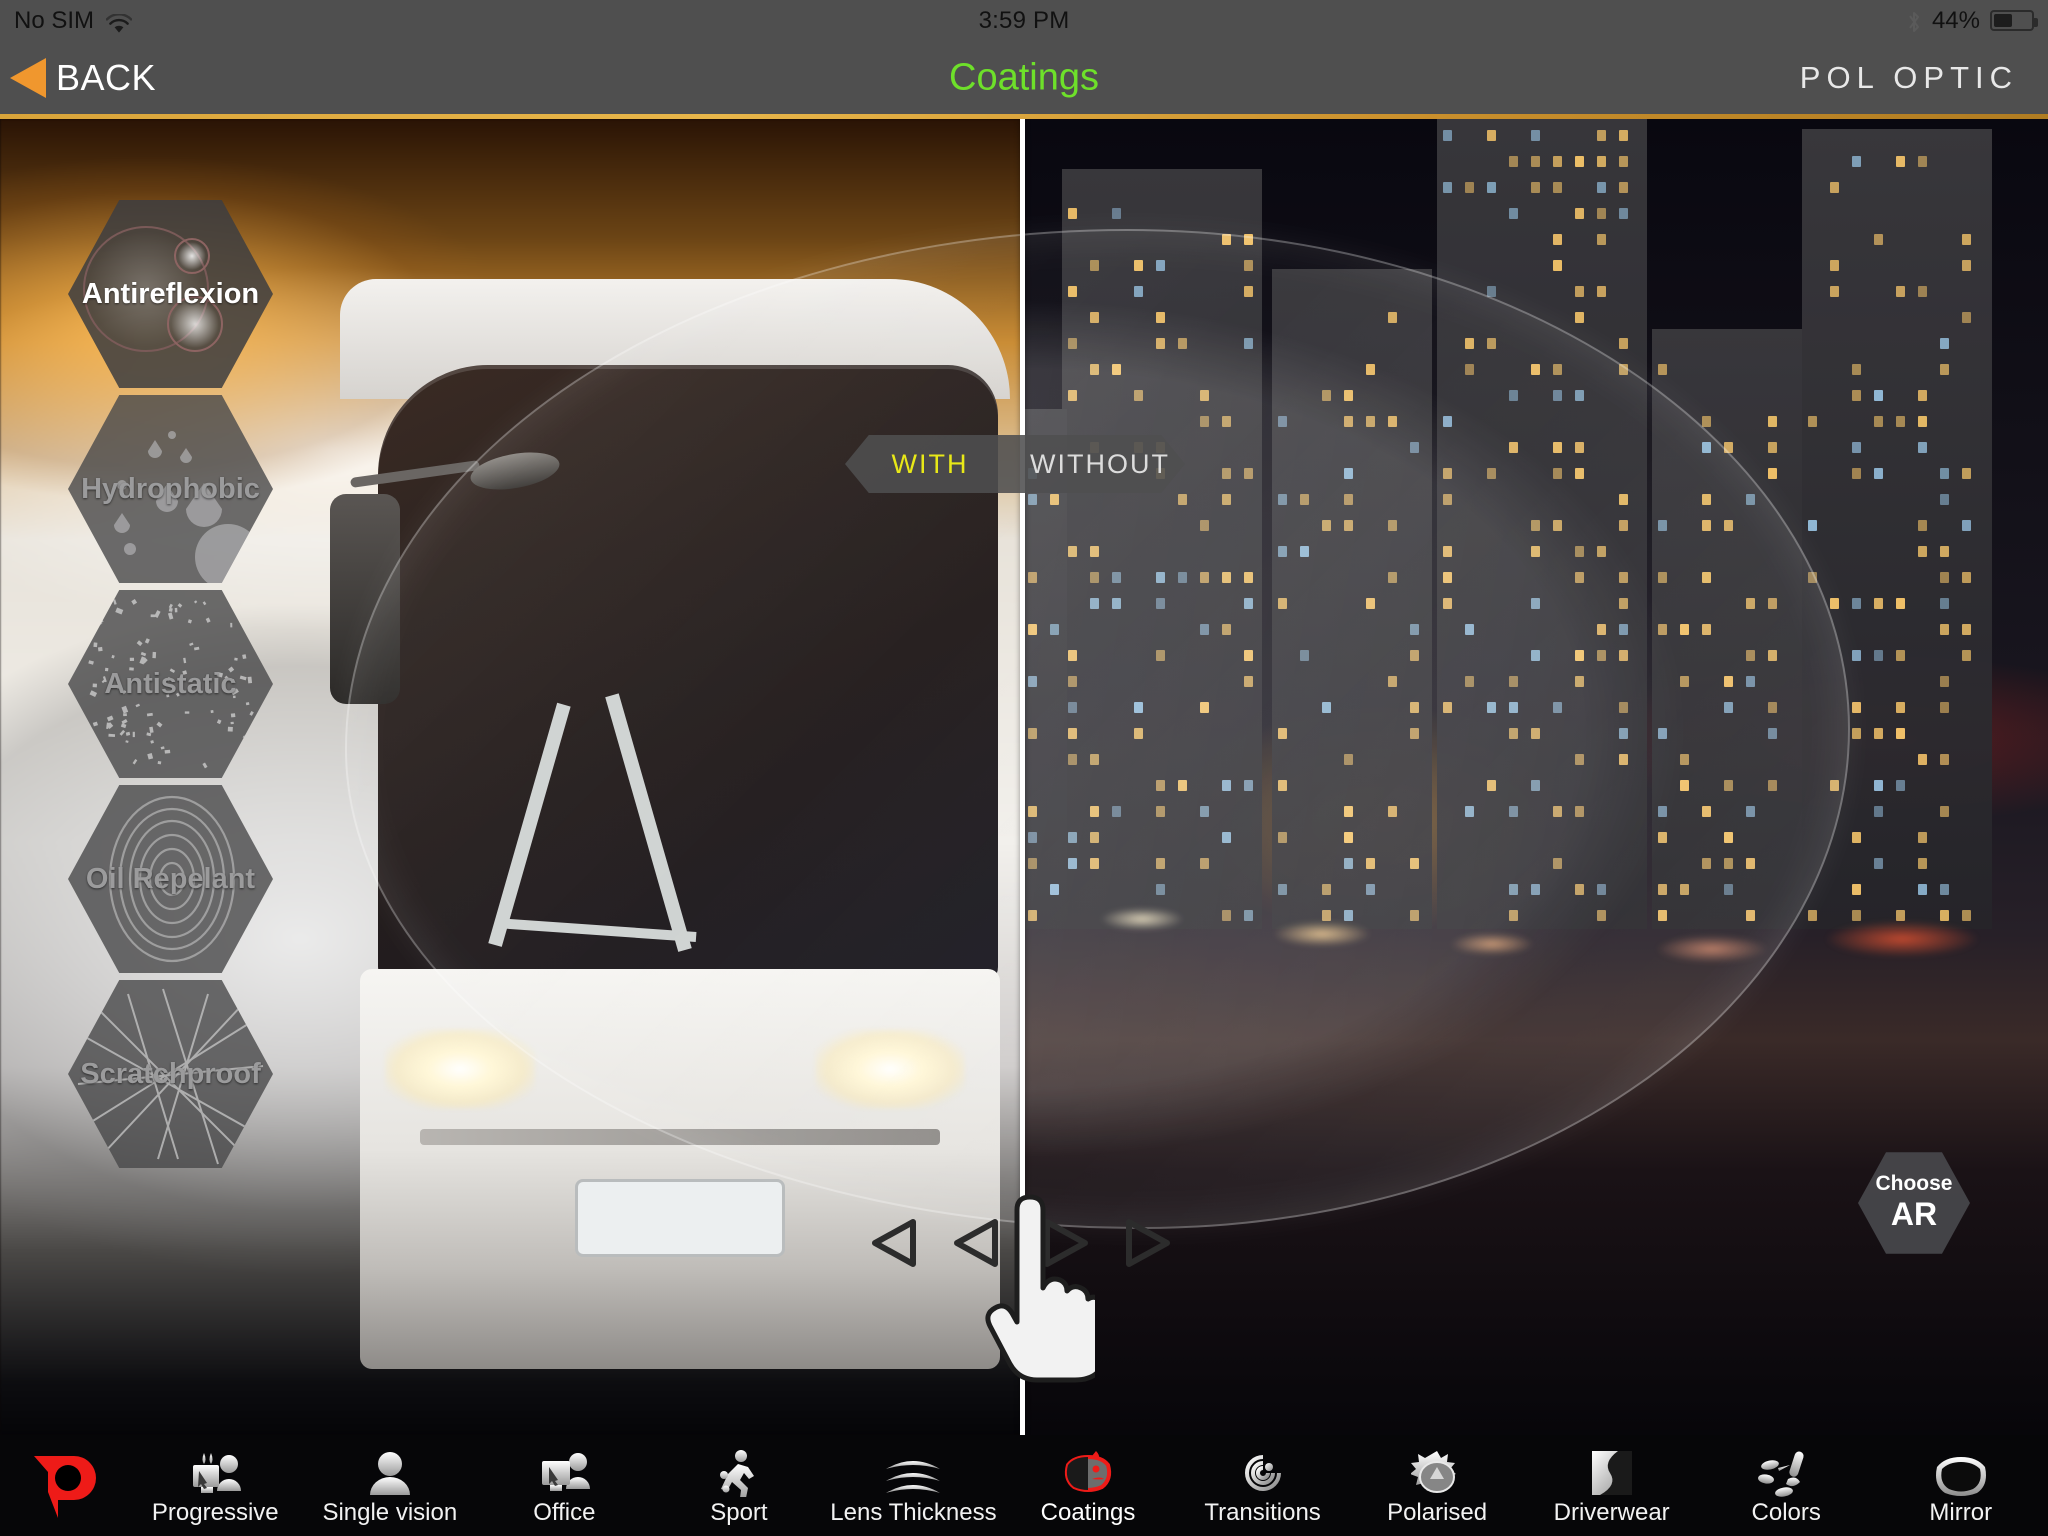 This screenshot has height=1536, width=2048. I want to click on street-traffic-lights, so click(1535, 939).